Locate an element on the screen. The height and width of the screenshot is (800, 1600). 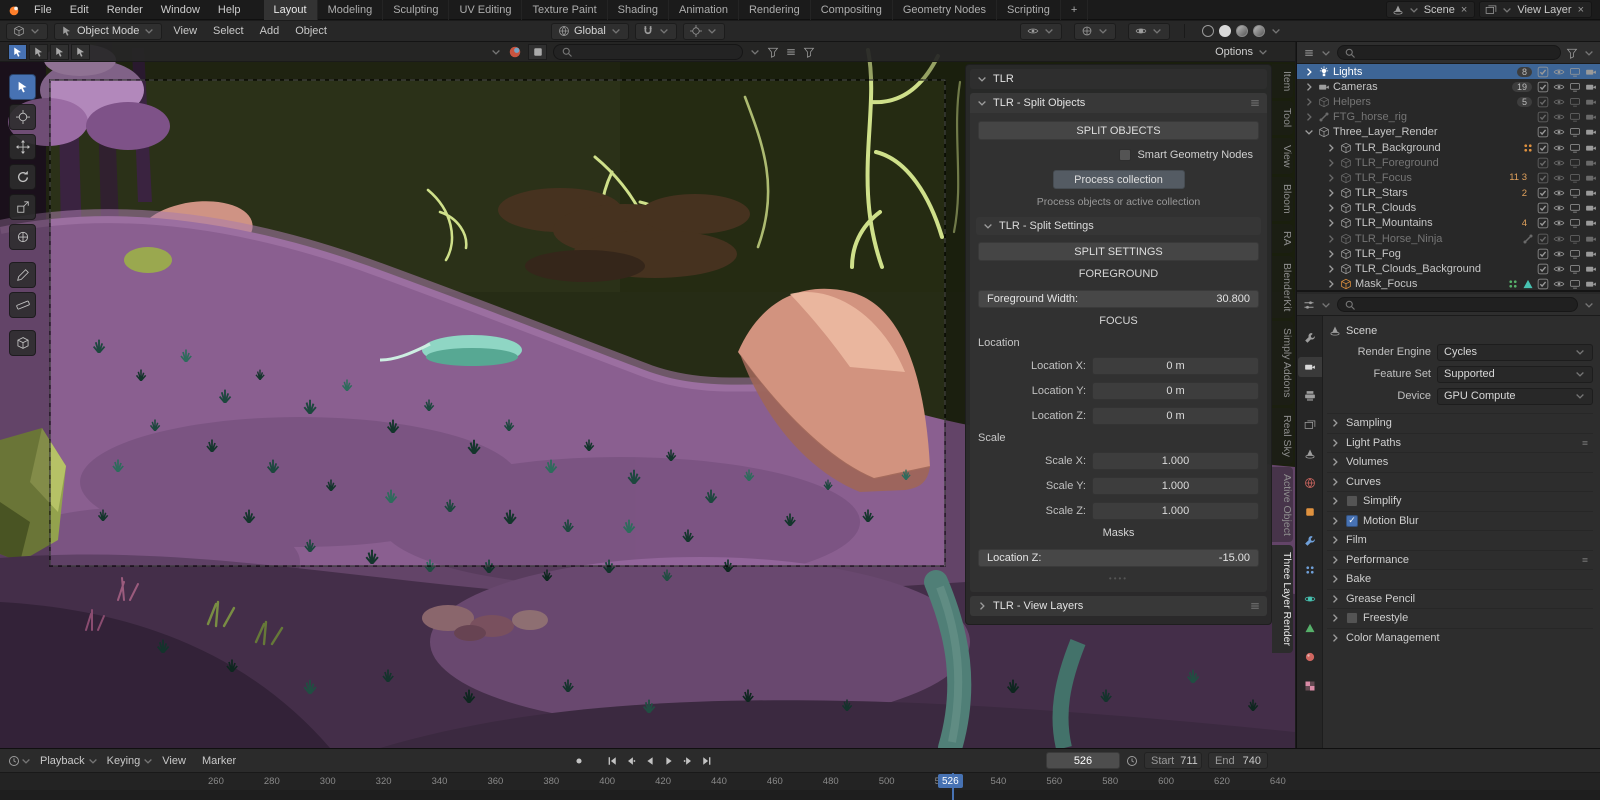
tab-active-object: Active Object is located at coordinates (1282, 504).